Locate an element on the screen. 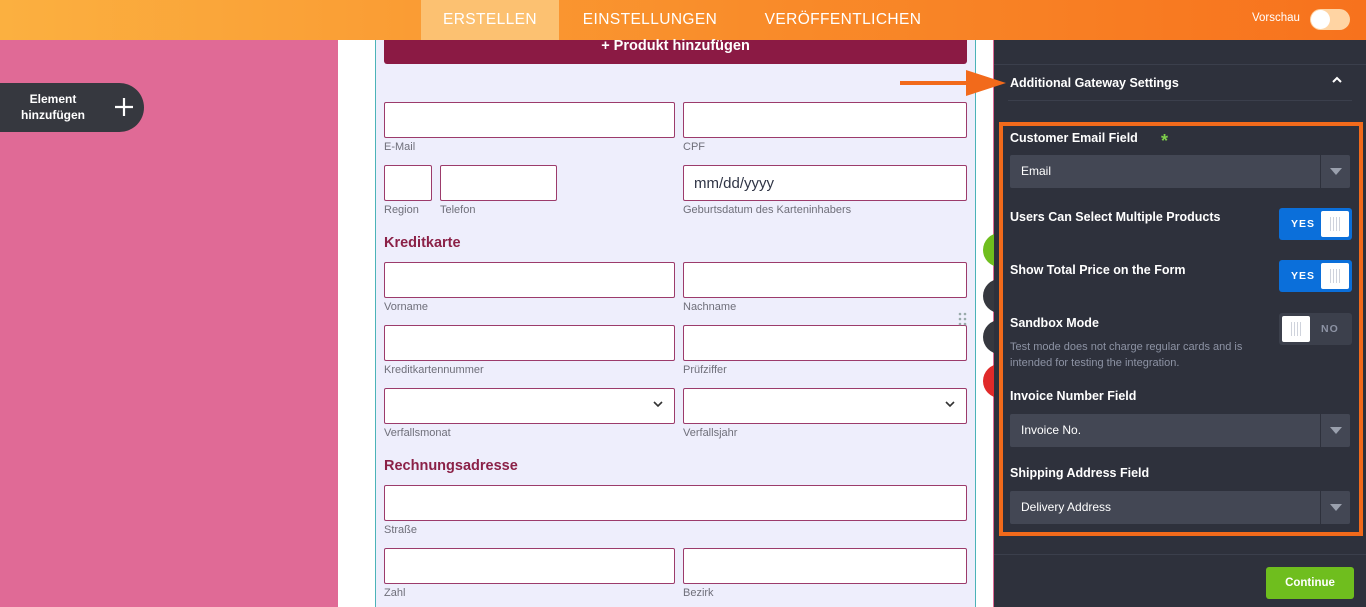 The image size is (1366, 607). plus-icon is located at coordinates (124, 107).